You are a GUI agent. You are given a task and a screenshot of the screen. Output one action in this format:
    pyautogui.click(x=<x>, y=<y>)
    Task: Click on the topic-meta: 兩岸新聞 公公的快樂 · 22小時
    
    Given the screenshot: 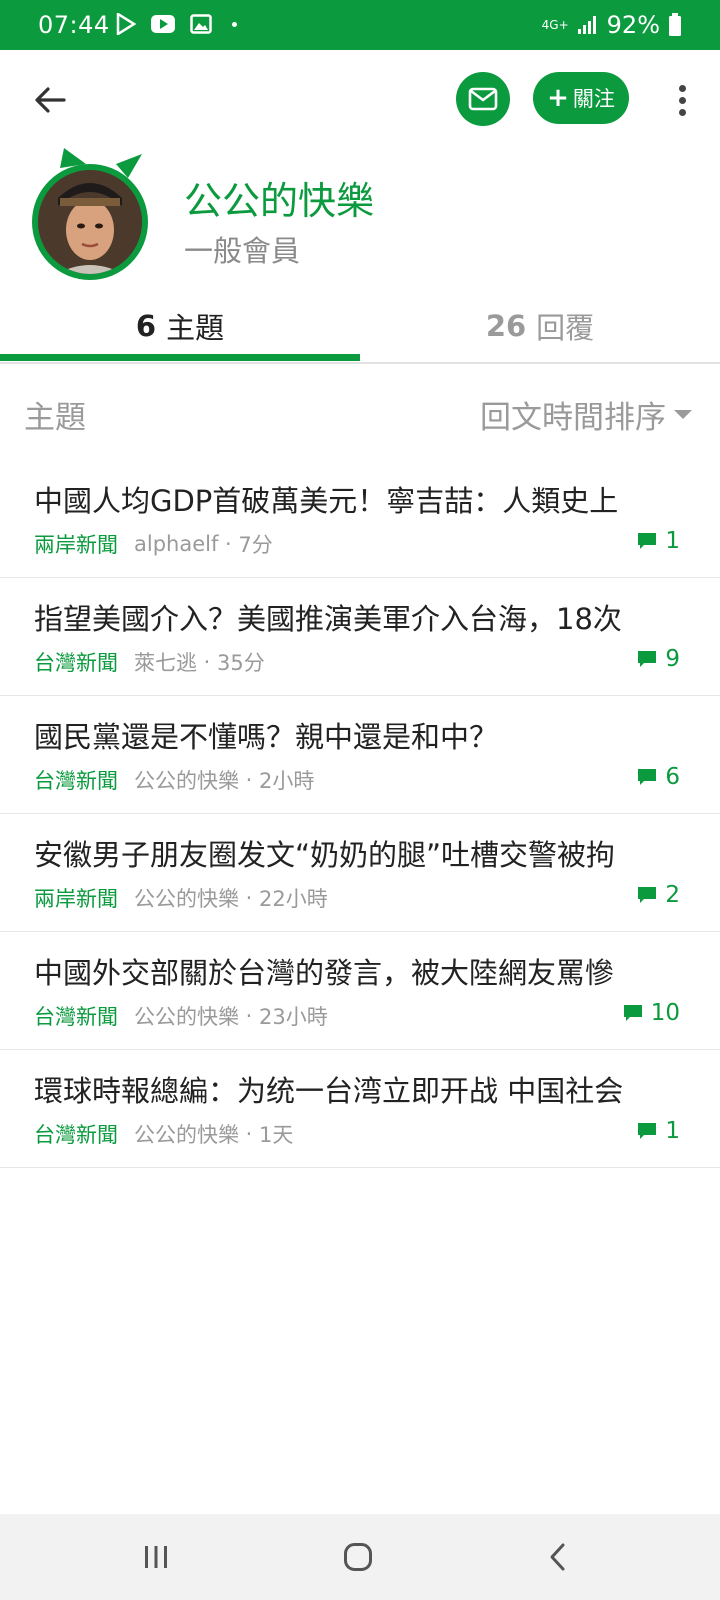 What is the action you would take?
    pyautogui.click(x=181, y=898)
    